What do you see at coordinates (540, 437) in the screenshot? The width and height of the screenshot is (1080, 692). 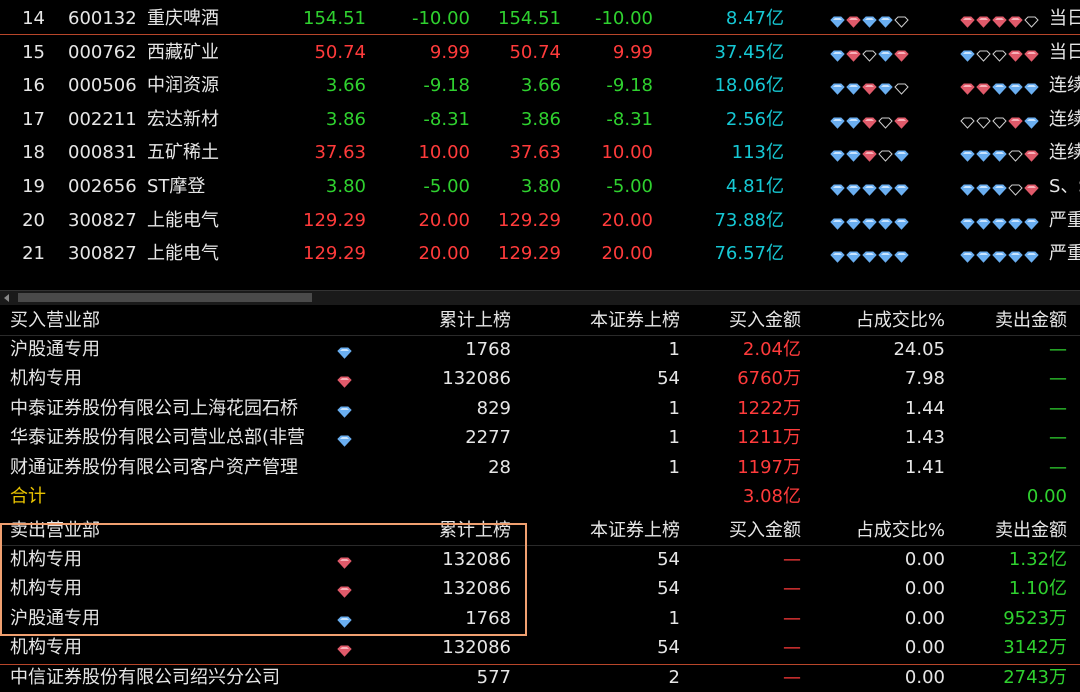 I see `broker-row: 华泰证券股份有限公司营业总部(非营 2277 1 1211万 1.43 —` at bounding box center [540, 437].